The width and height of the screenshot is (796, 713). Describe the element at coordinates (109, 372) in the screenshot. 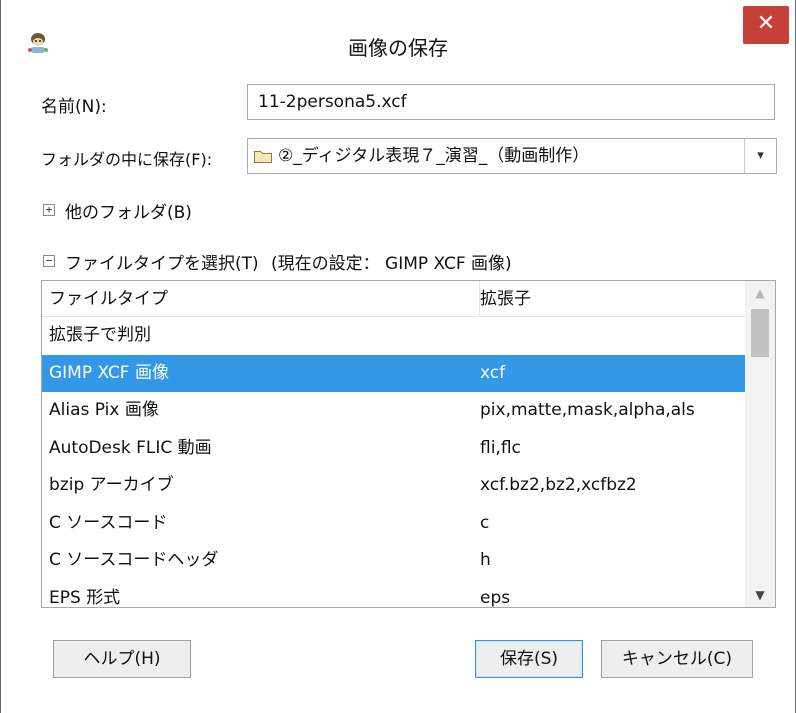

I see `file-type-name: GIMP XCF 画像` at that location.